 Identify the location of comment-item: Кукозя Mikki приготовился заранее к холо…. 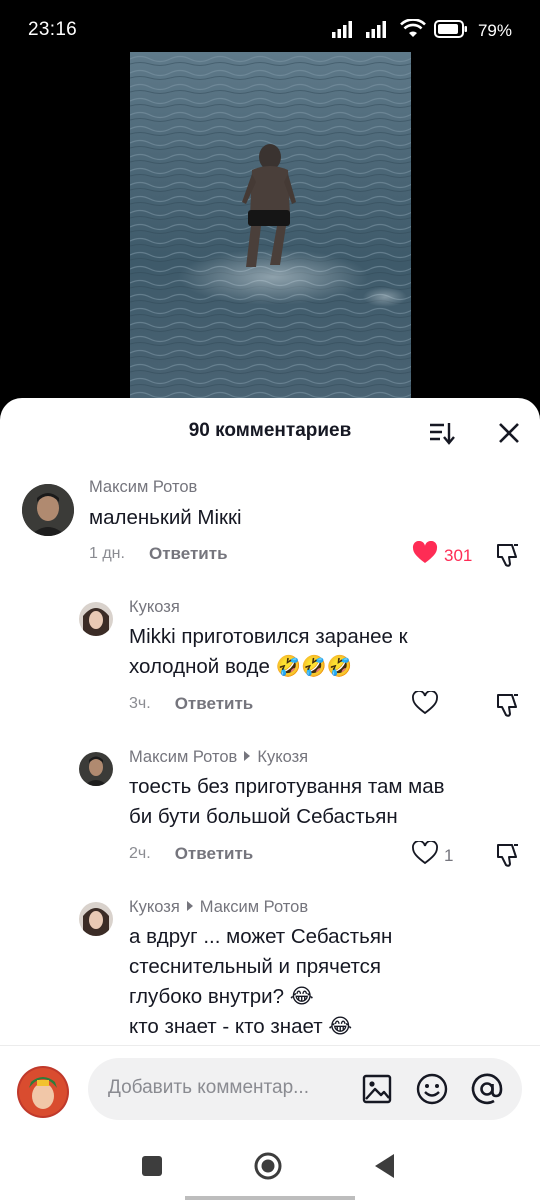
(270, 663).